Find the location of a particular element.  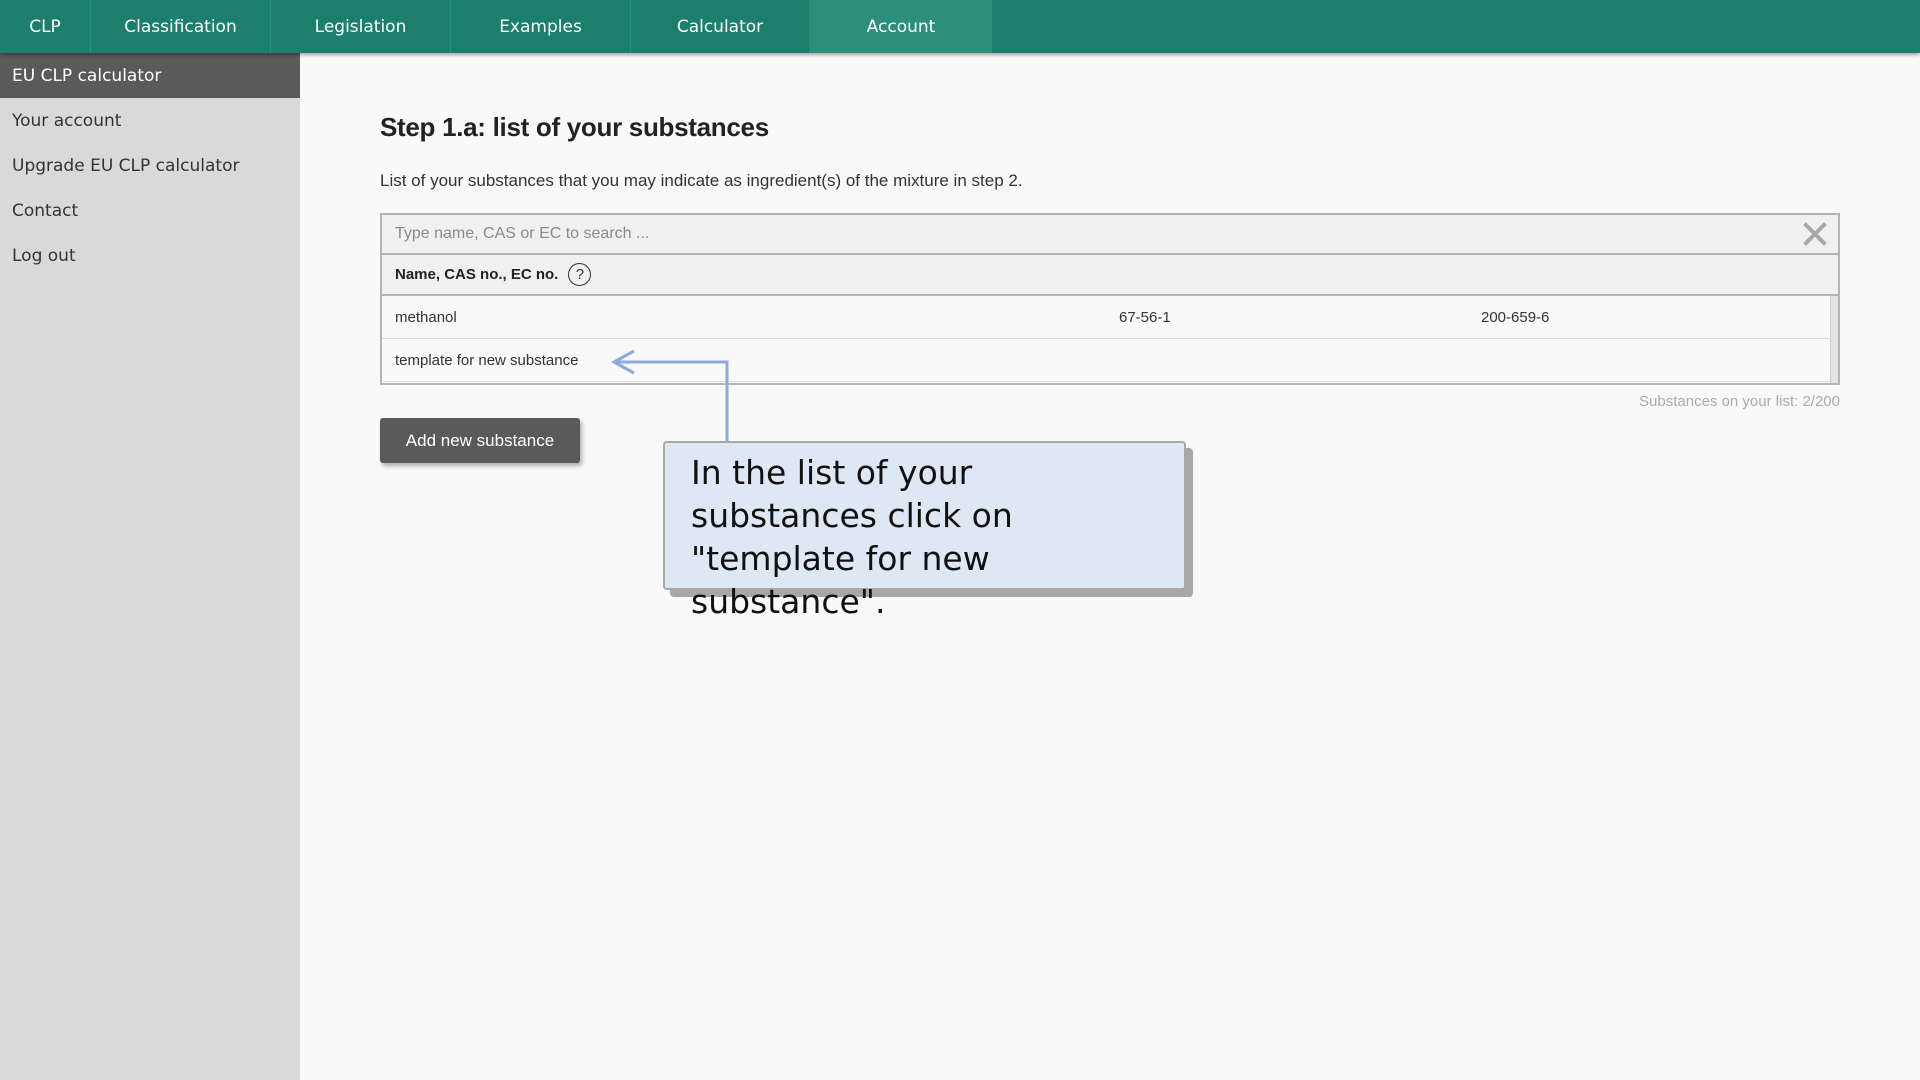

sidebar-item-your-account: Your account is located at coordinates (150, 120).